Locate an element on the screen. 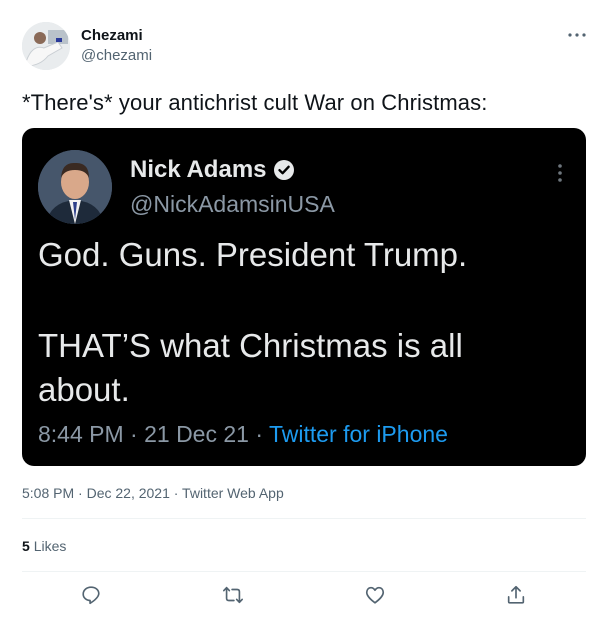 This screenshot has height=627, width=597. more-options-button is located at coordinates (577, 35).